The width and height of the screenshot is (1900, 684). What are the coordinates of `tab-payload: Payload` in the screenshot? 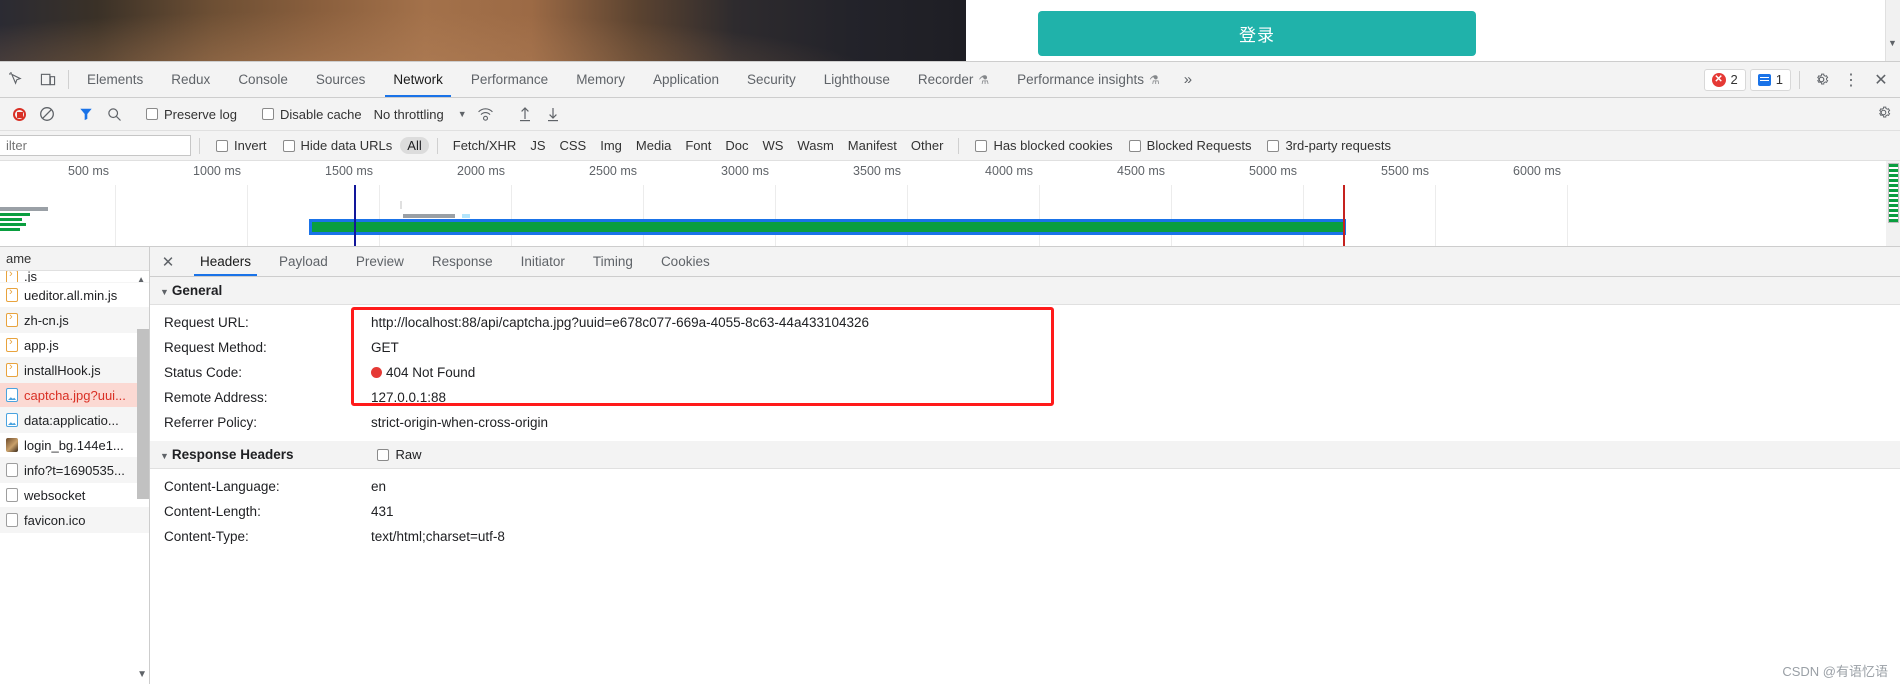 It's located at (303, 261).